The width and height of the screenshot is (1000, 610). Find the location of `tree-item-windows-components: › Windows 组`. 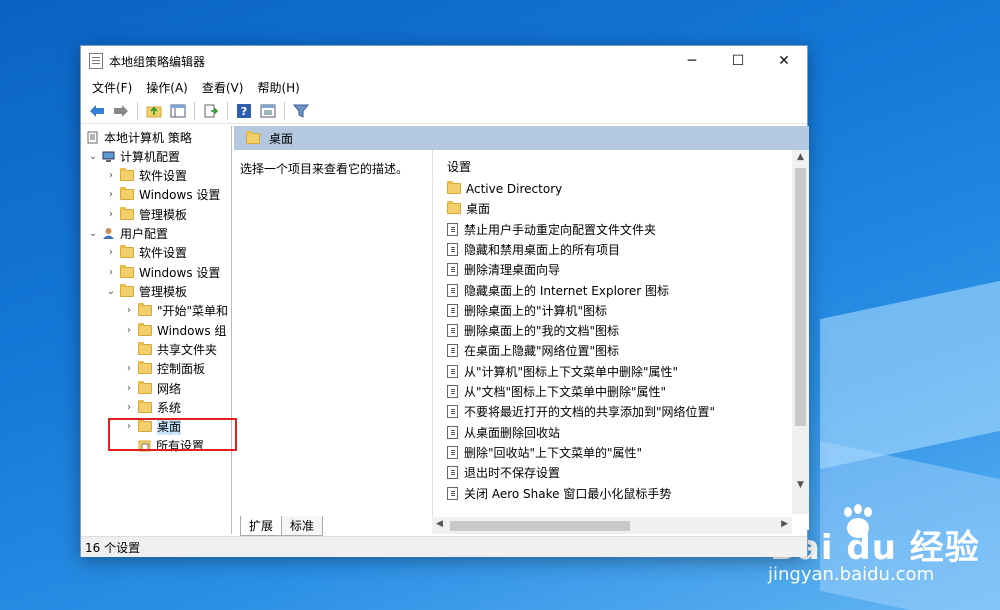

tree-item-windows-components: › Windows 组 is located at coordinates (174, 330).